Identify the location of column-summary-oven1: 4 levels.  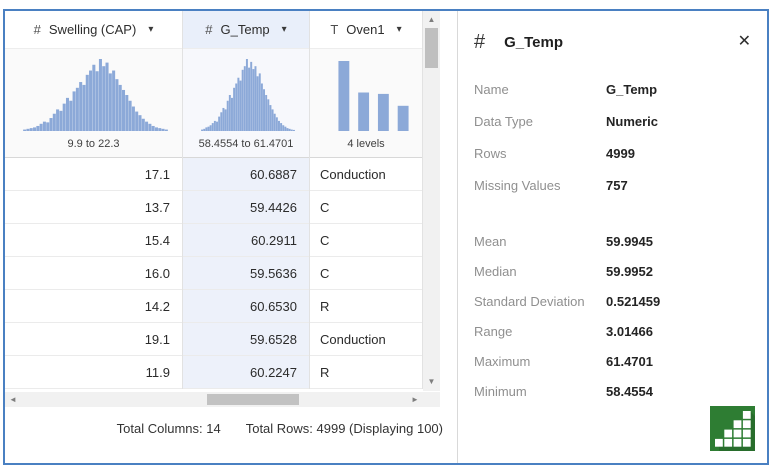
(366, 103).